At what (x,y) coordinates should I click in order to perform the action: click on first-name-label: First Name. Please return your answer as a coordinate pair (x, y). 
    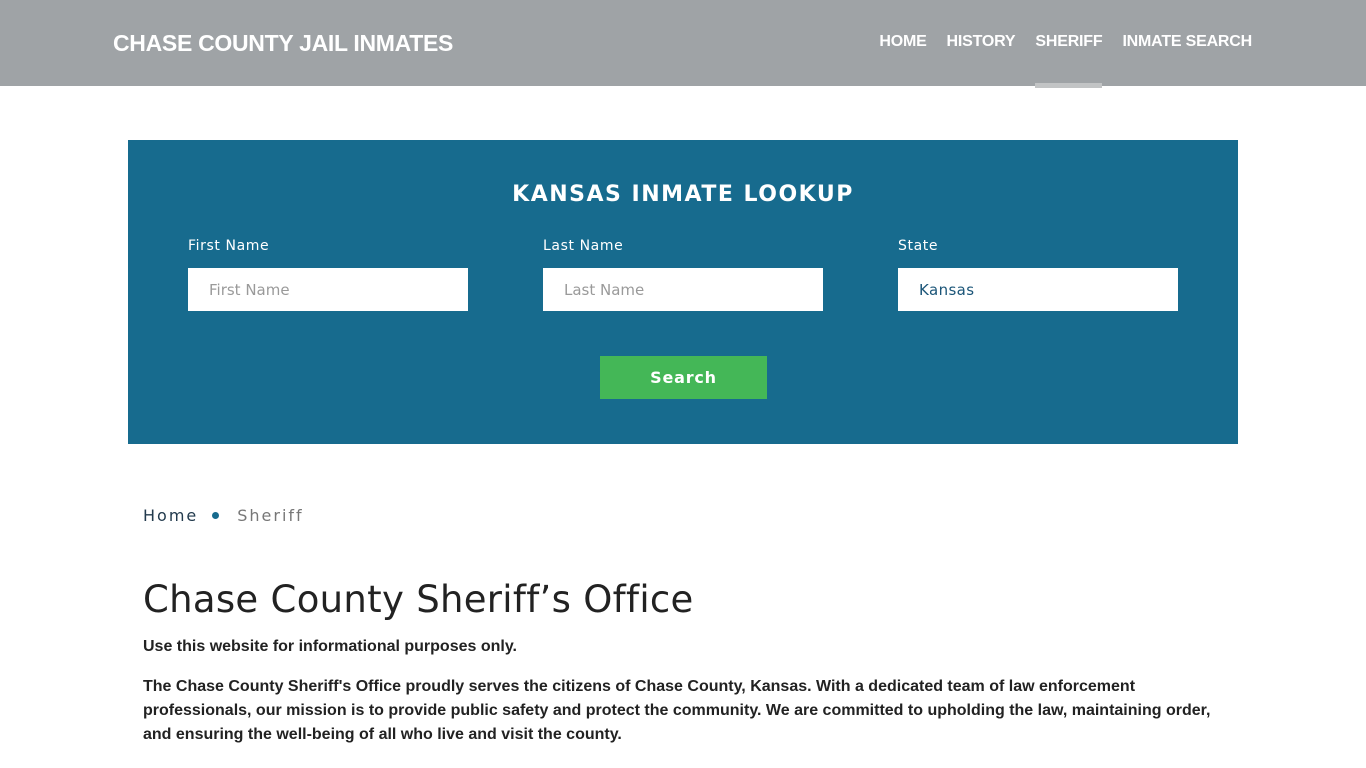
    Looking at the image, I should click on (229, 246).